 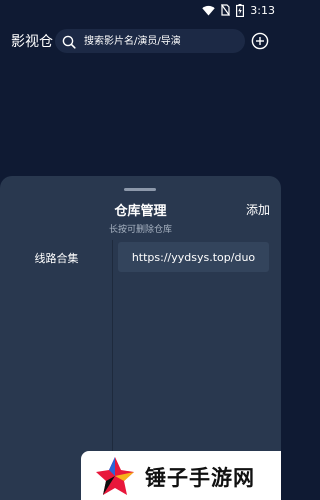 What do you see at coordinates (262, 10) in the screenshot?
I see `status-time: 3:13` at bounding box center [262, 10].